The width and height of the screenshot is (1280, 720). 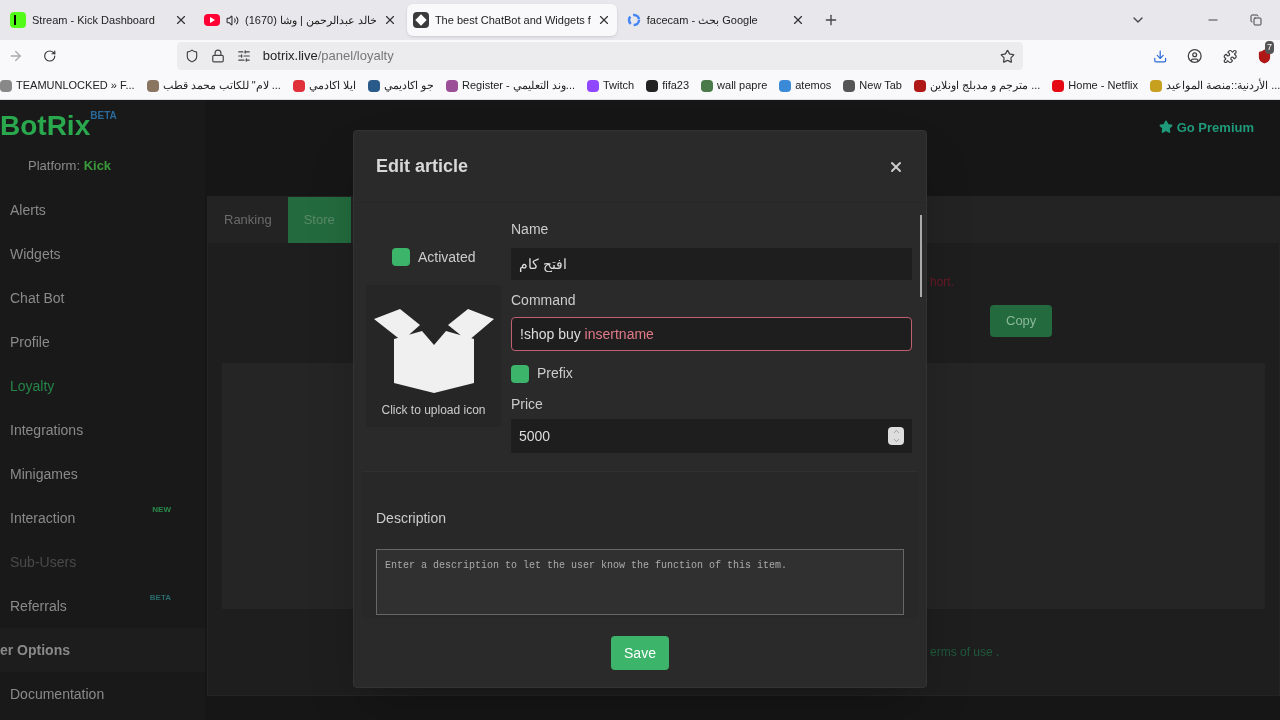 What do you see at coordinates (243, 56) in the screenshot?
I see `sliders-icon` at bounding box center [243, 56].